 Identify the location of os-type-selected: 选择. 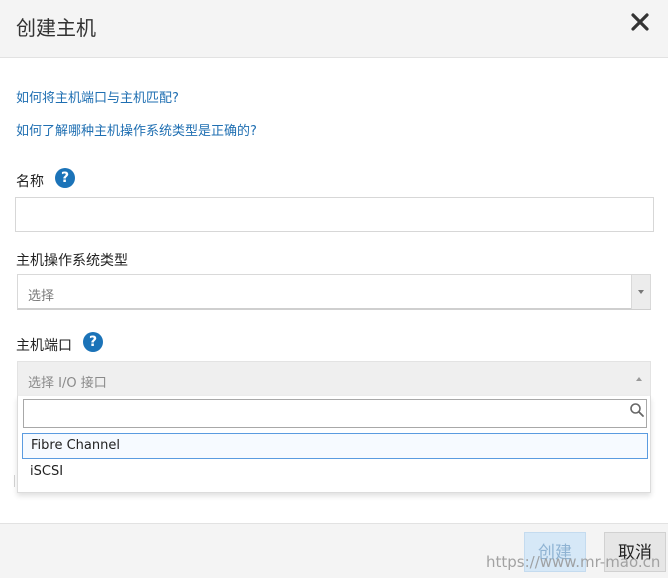
(41, 296).